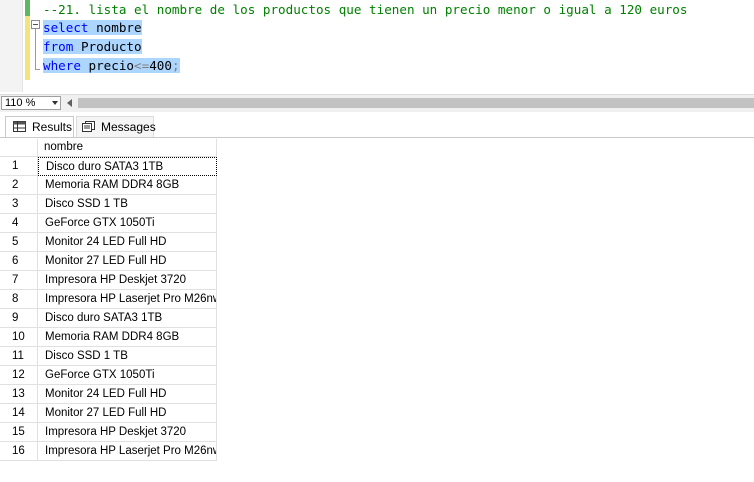 This screenshot has width=754, height=482. I want to click on table-row: 13 Monitor 24 LED Full HD, so click(108, 394).